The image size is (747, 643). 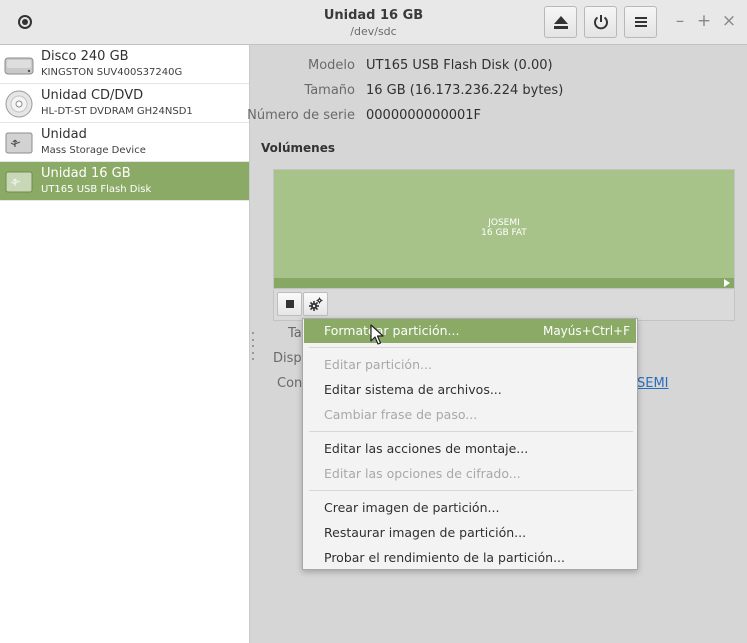 I want to click on drive-menu-button, so click(x=640, y=22).